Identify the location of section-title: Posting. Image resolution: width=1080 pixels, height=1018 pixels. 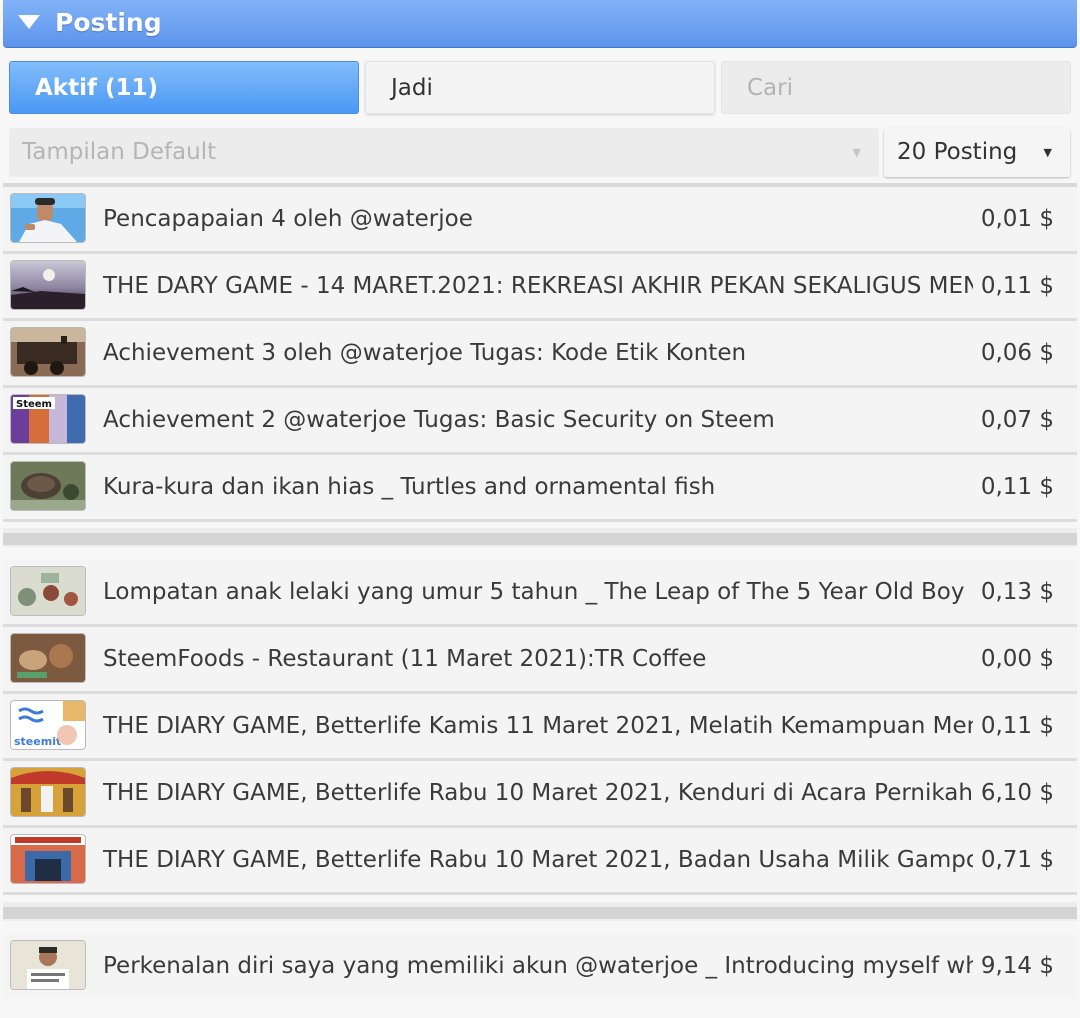
(108, 22).